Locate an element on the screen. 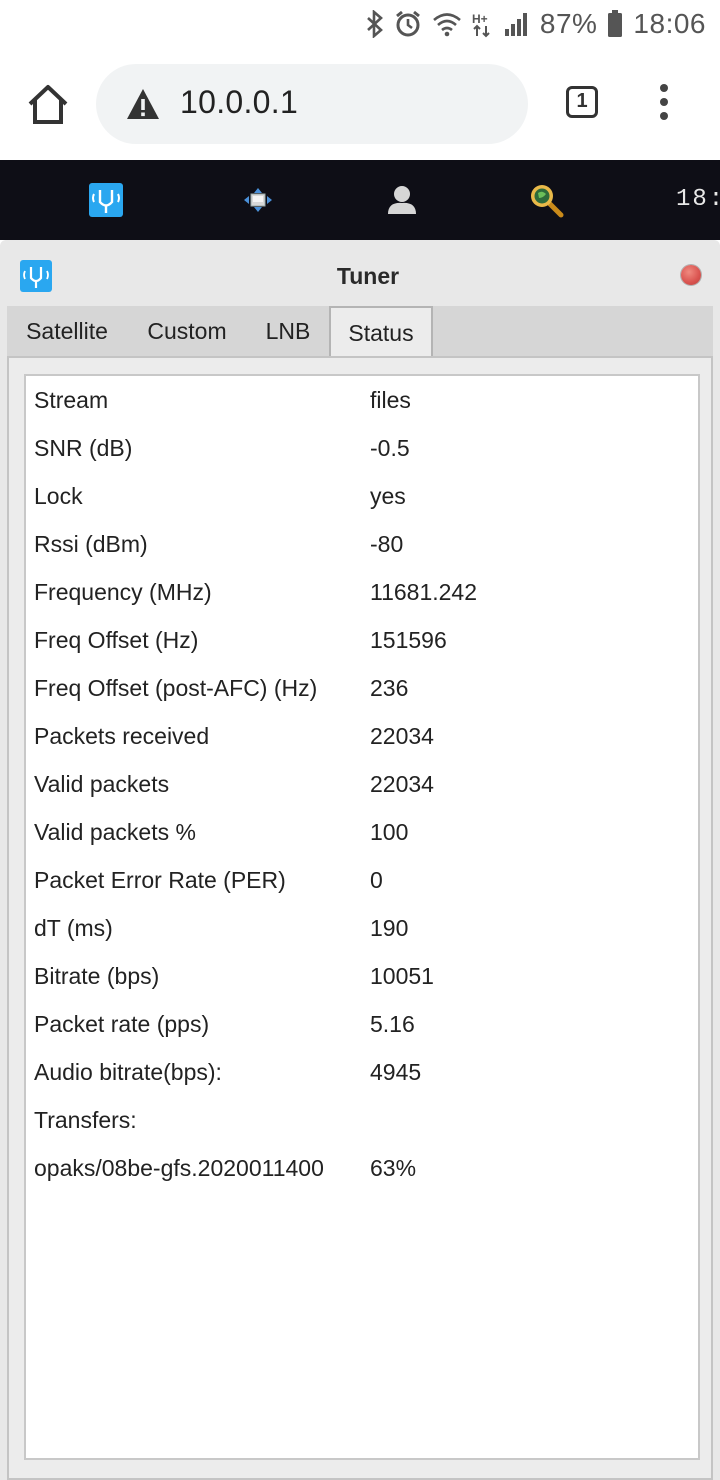 The height and width of the screenshot is (1480, 720). status-row: Valid packets % 100 is located at coordinates (364, 832).